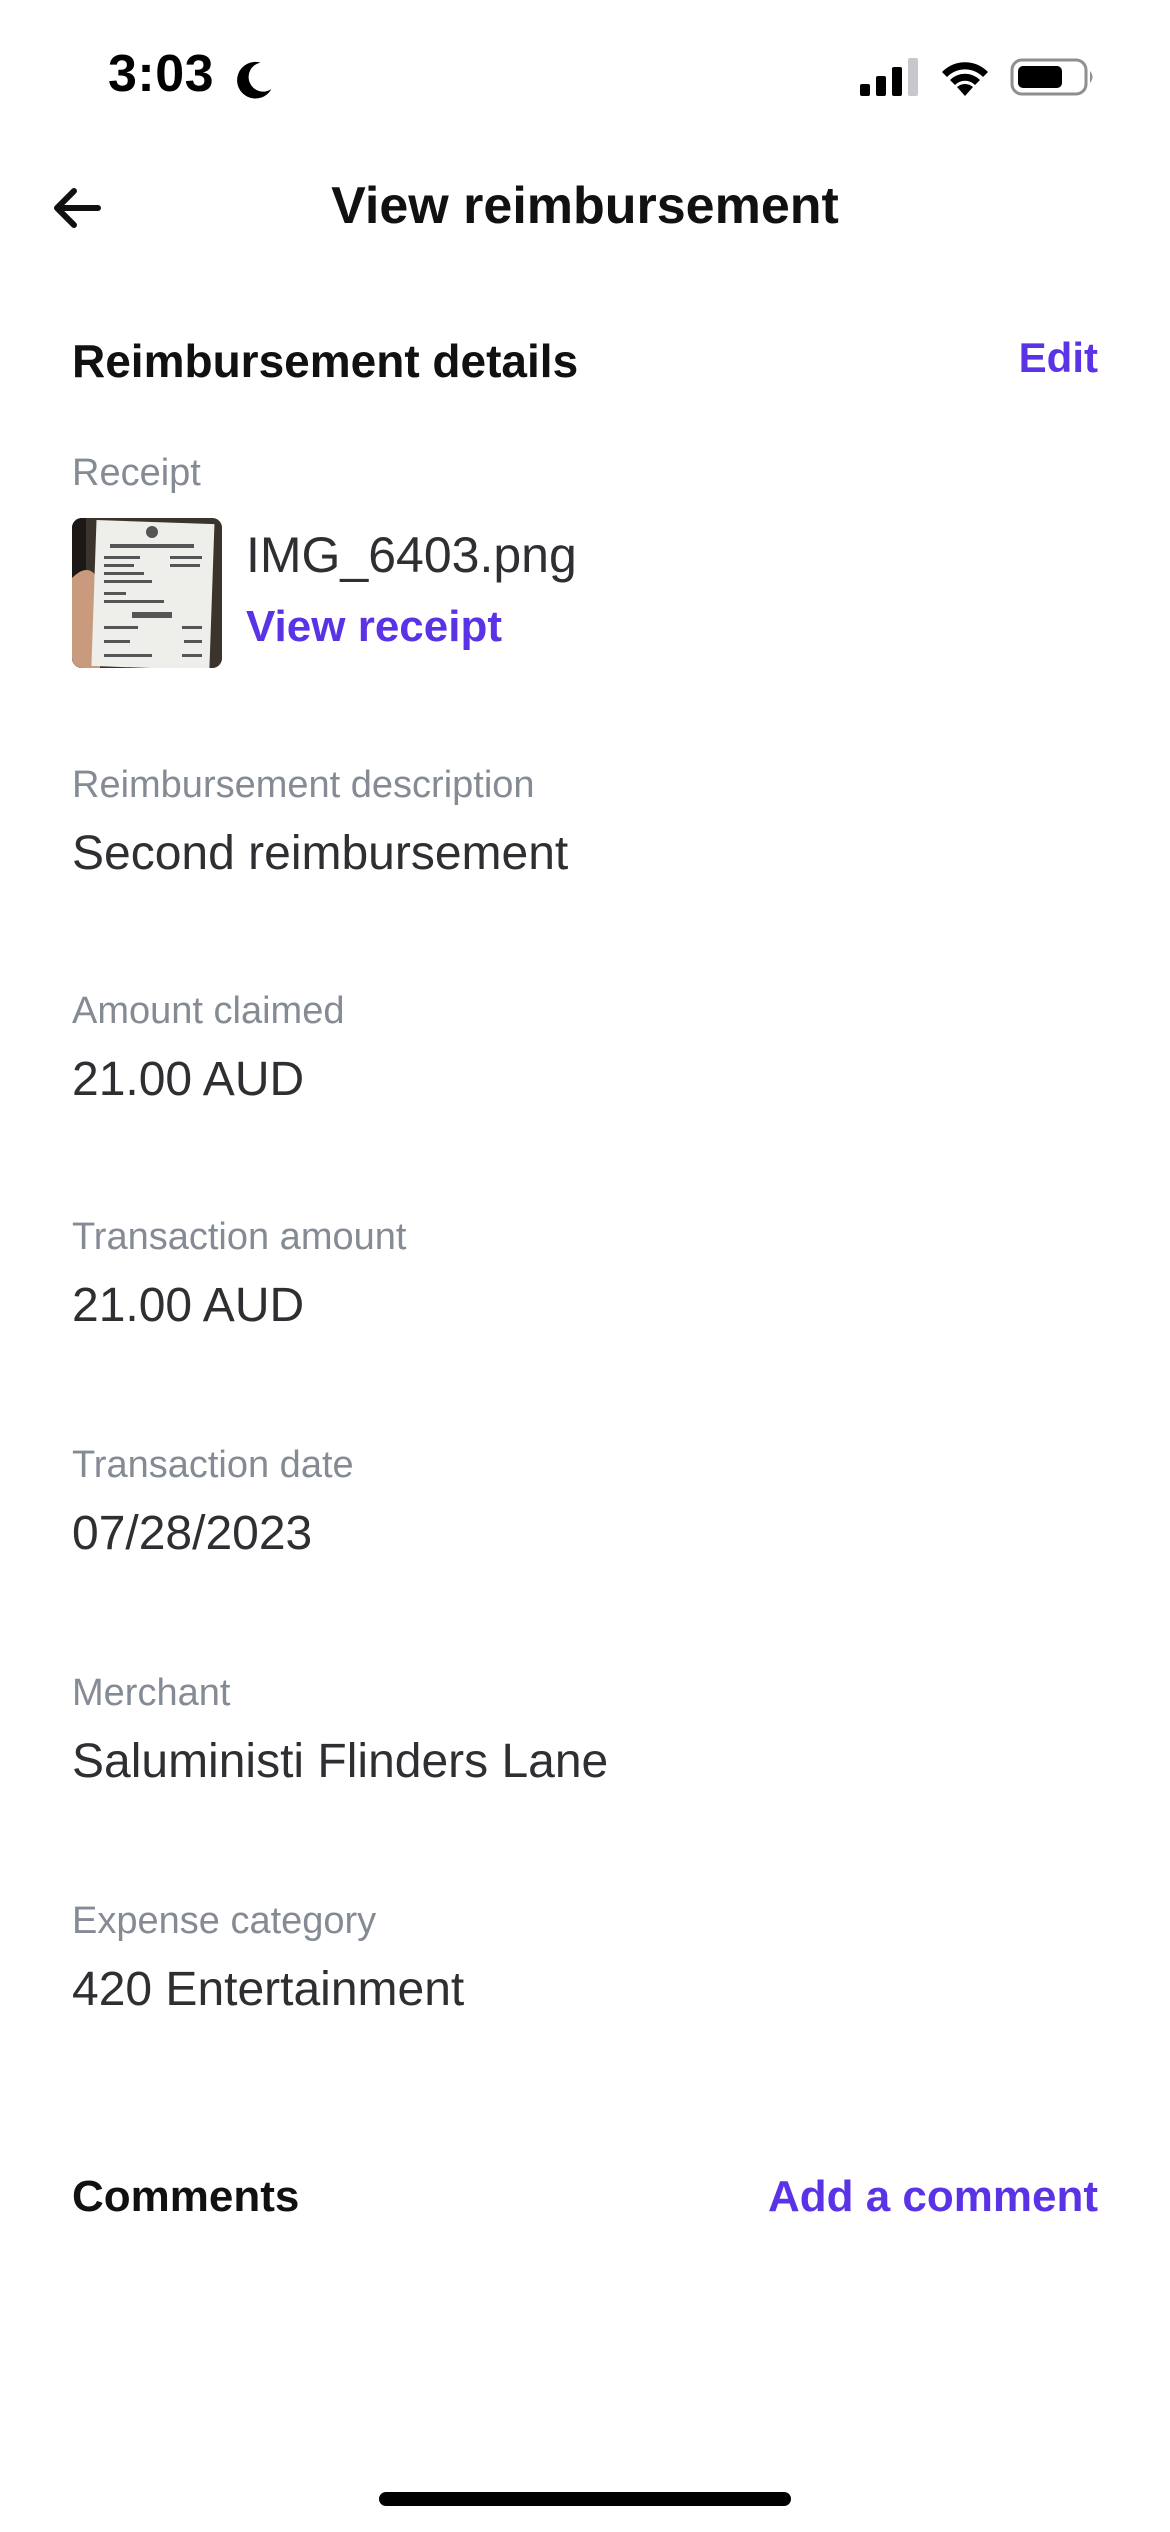 This screenshot has height=2532, width=1170. Describe the element at coordinates (340, 1761) in the screenshot. I see `merchant-value: Saluministi Flinders Lane` at that location.